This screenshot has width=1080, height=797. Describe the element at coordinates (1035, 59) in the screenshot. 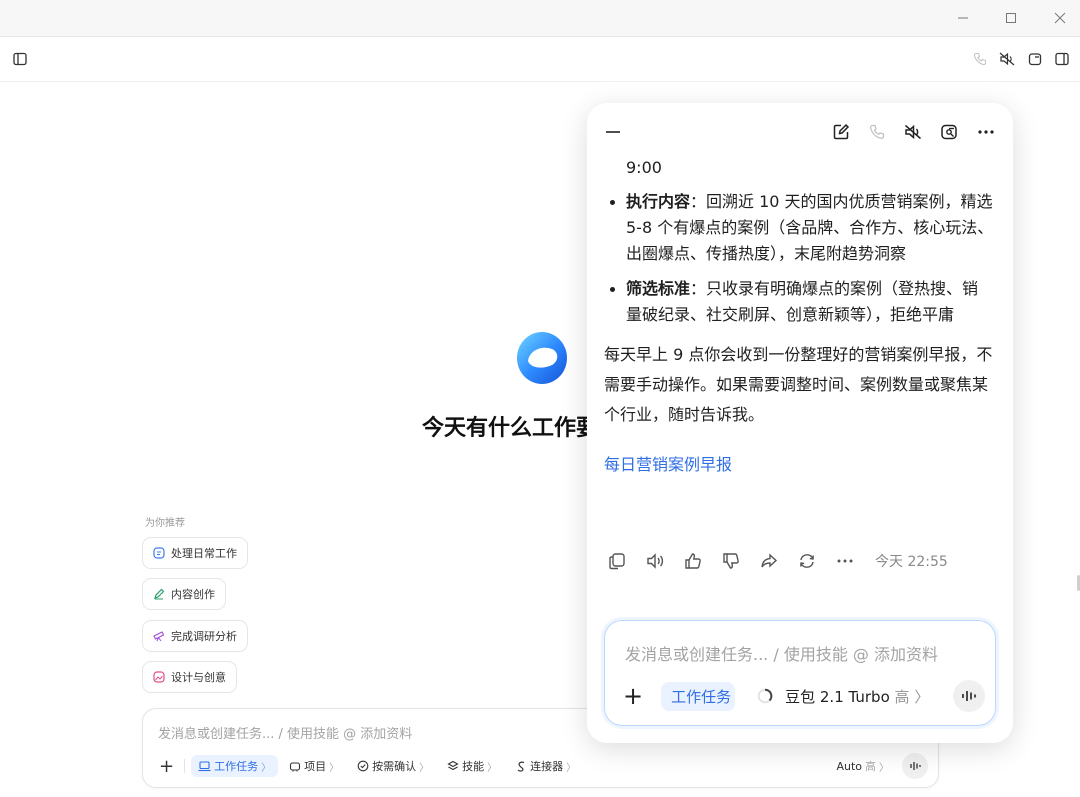

I see `new-window-icon` at that location.